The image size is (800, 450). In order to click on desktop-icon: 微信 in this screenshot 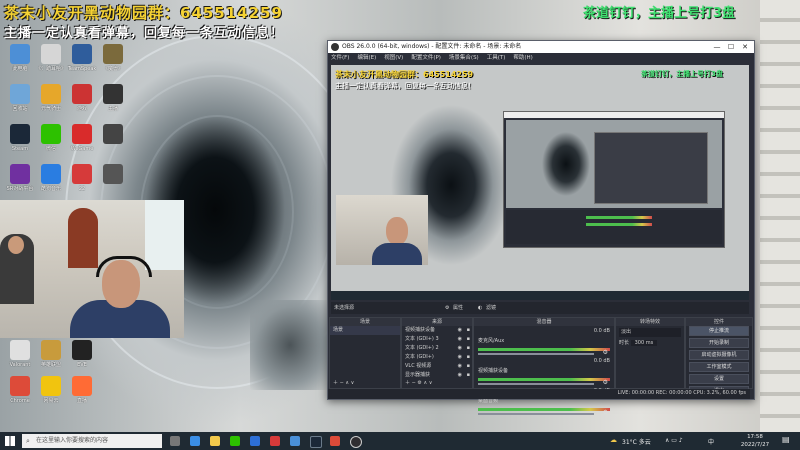, I will do `click(51, 138)`.